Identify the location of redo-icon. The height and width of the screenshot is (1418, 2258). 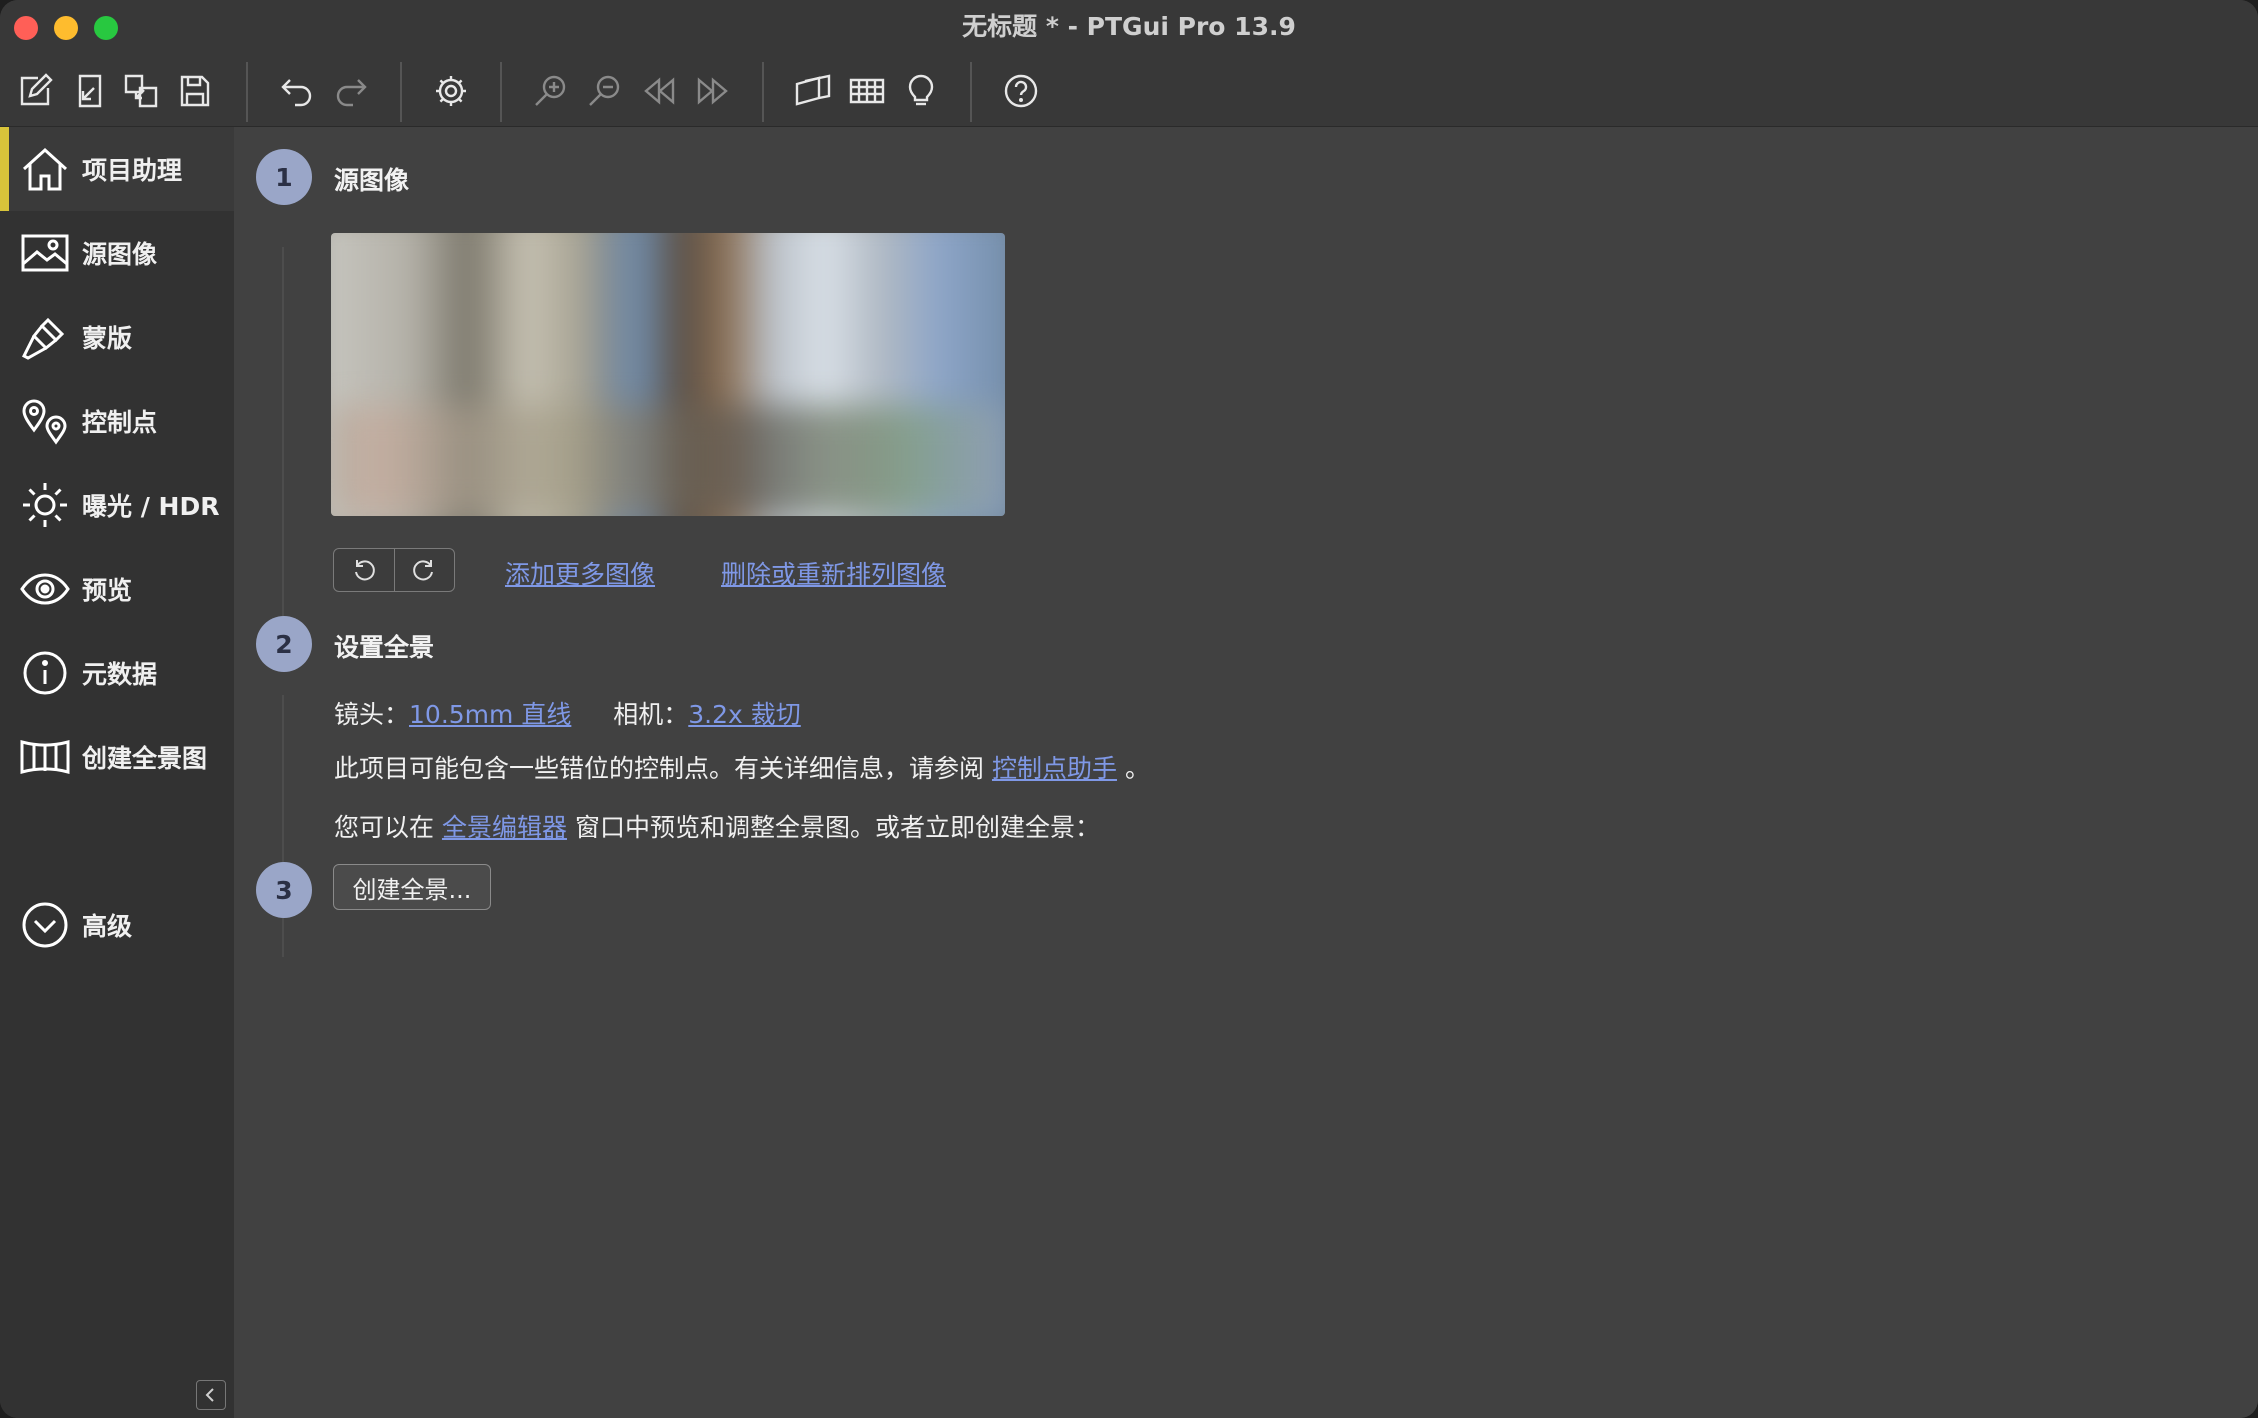
(351, 93).